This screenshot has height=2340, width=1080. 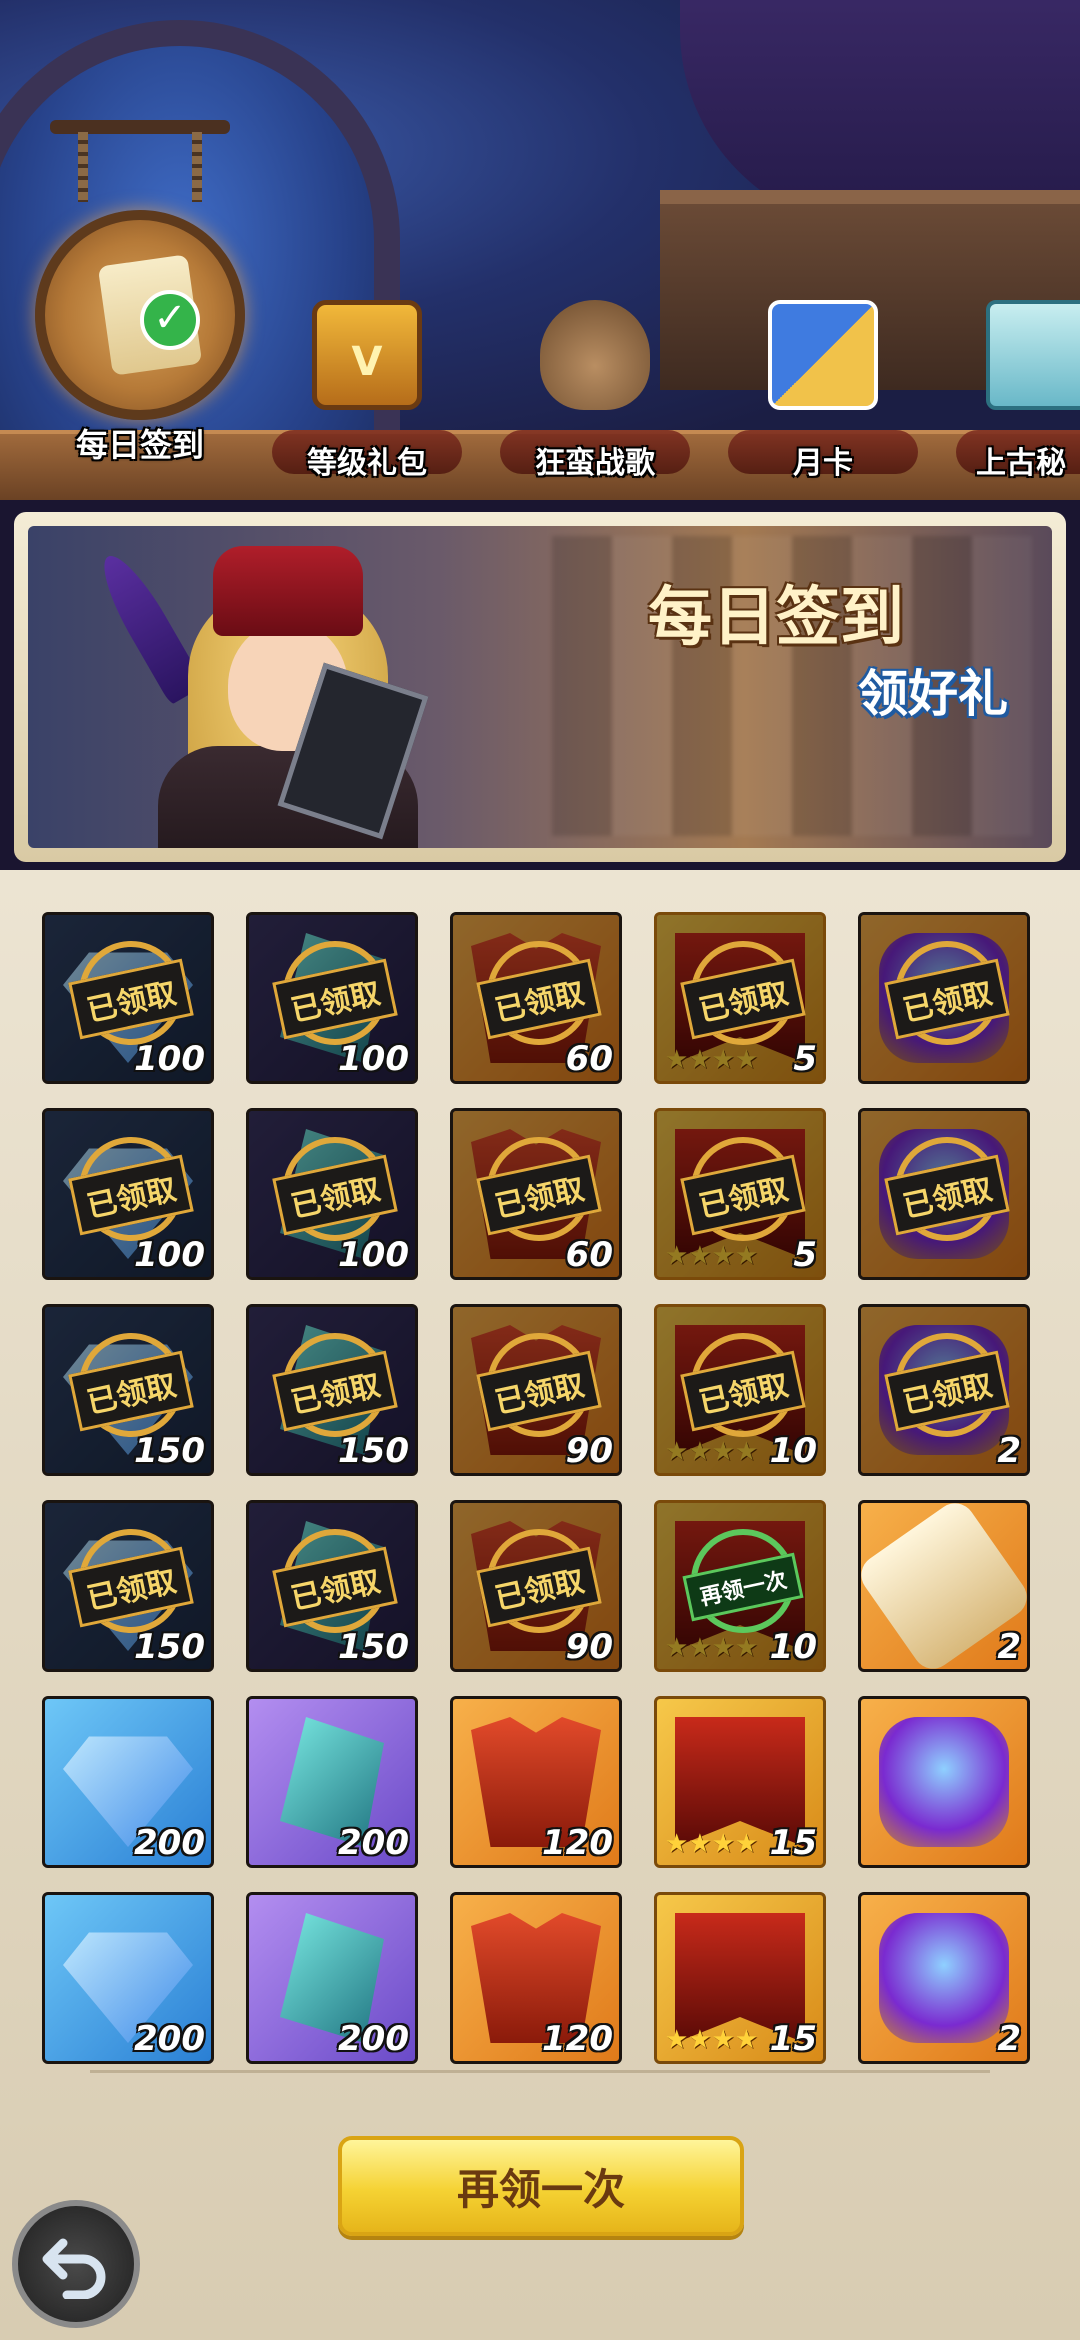 What do you see at coordinates (170, 320) in the screenshot?
I see `checkmark-icon: ✓` at bounding box center [170, 320].